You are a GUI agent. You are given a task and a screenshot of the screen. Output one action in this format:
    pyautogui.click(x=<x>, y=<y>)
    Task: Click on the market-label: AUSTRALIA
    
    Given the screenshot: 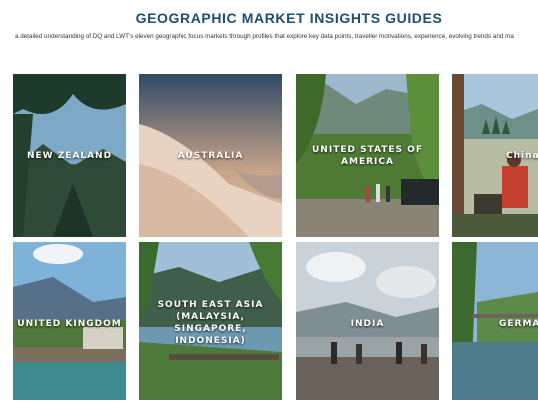 What is the action you would take?
    pyautogui.click(x=210, y=156)
    